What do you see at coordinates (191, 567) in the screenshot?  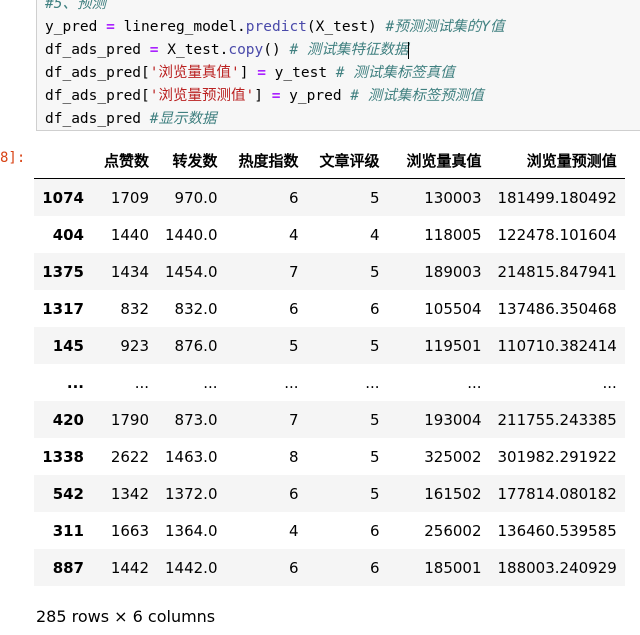 I see `table-cell: 1442.0` at bounding box center [191, 567].